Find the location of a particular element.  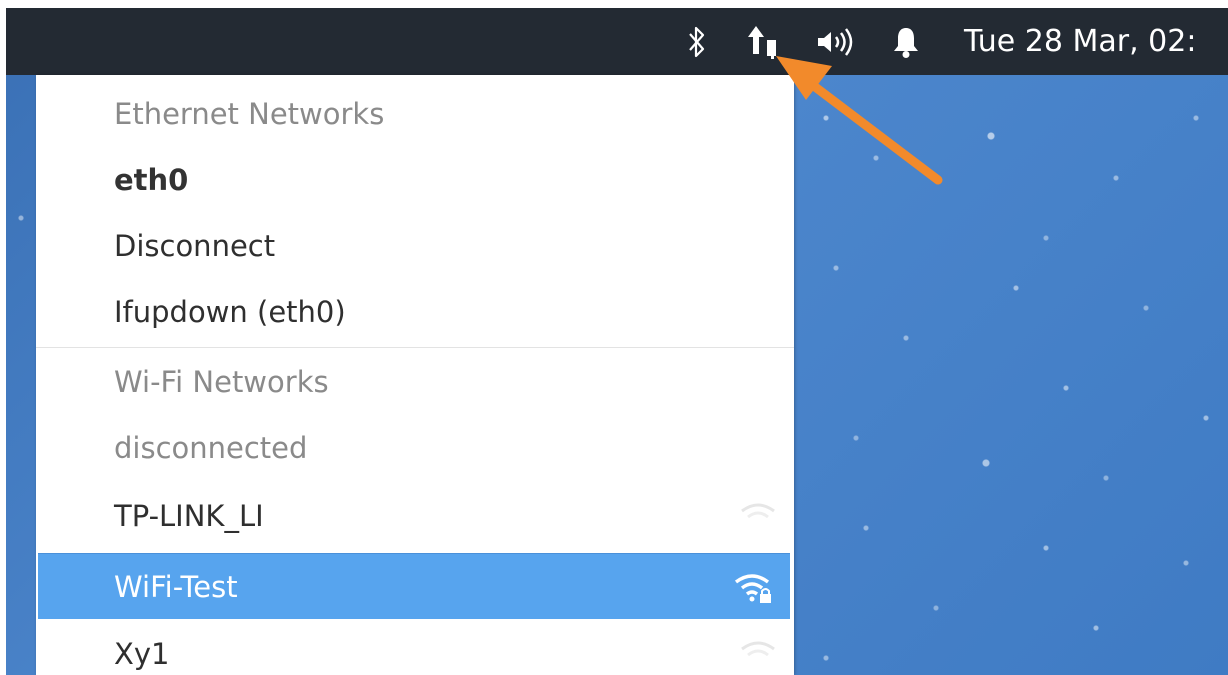

volume-icon is located at coordinates (836, 42).